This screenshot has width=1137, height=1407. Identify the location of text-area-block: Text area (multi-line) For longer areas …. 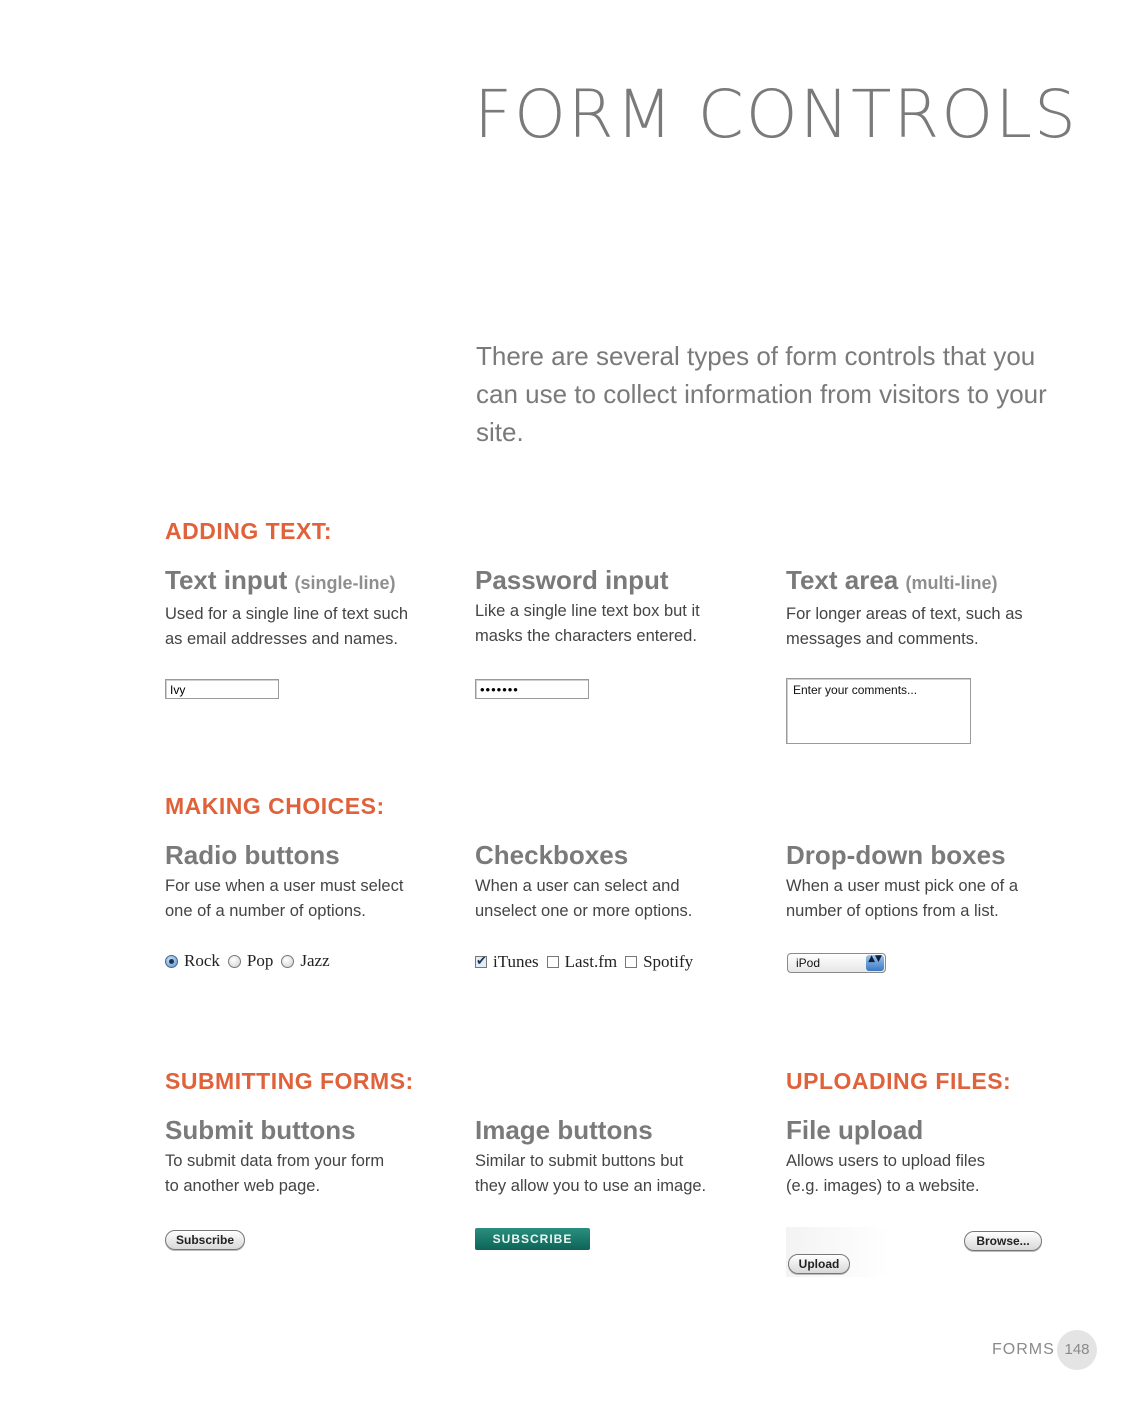
(931, 608).